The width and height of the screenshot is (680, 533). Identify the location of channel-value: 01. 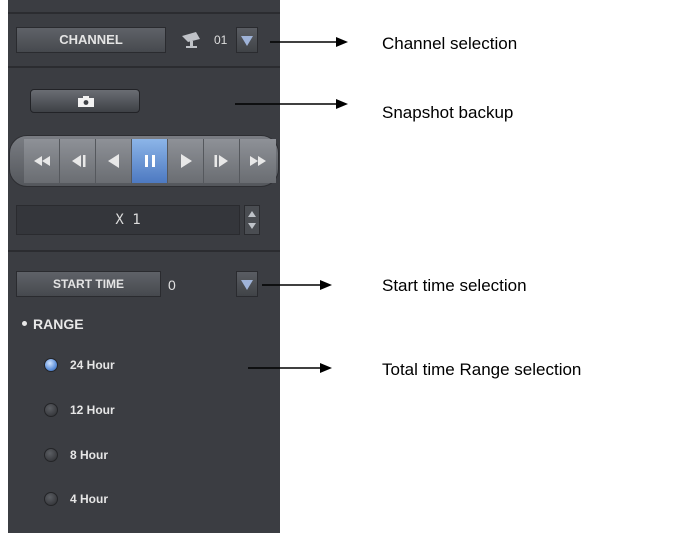
(221, 40).